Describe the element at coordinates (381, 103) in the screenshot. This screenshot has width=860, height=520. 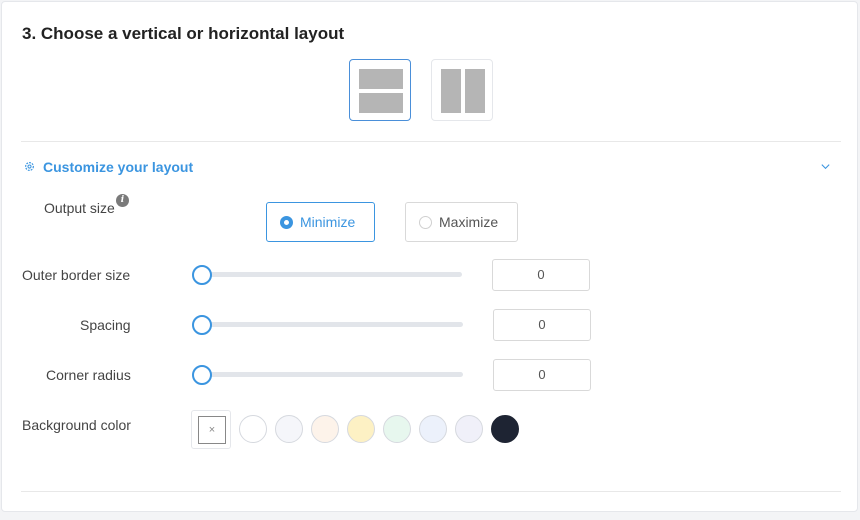
I see `layout-block-bottom` at that location.